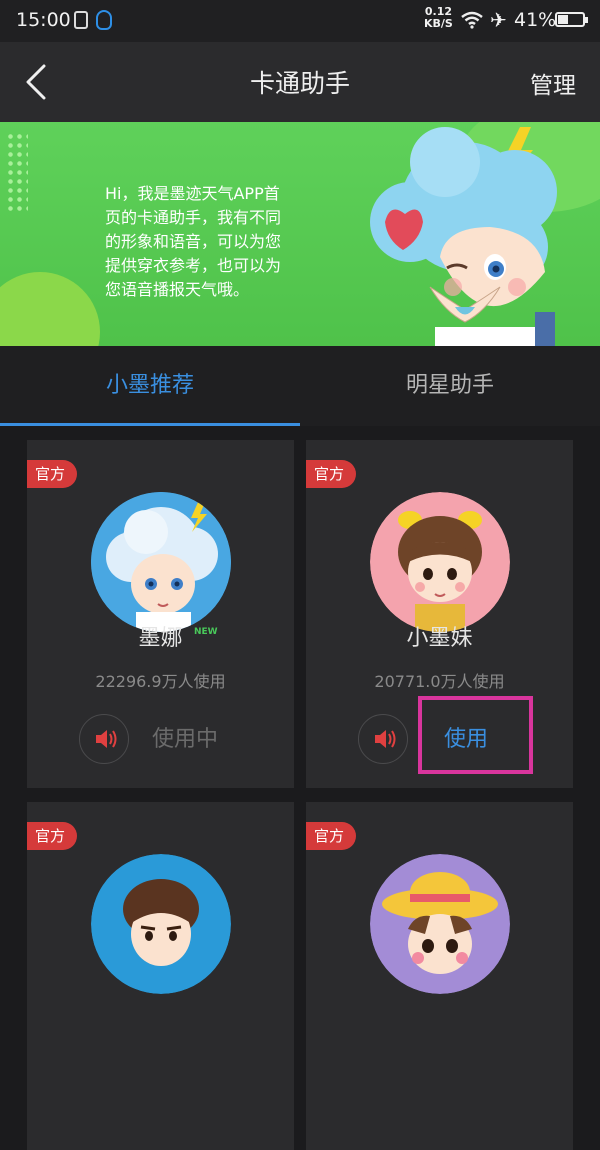  Describe the element at coordinates (192, 193) in the screenshot. I see `banner-line: Hi，我是墨迹天气APP首` at that location.